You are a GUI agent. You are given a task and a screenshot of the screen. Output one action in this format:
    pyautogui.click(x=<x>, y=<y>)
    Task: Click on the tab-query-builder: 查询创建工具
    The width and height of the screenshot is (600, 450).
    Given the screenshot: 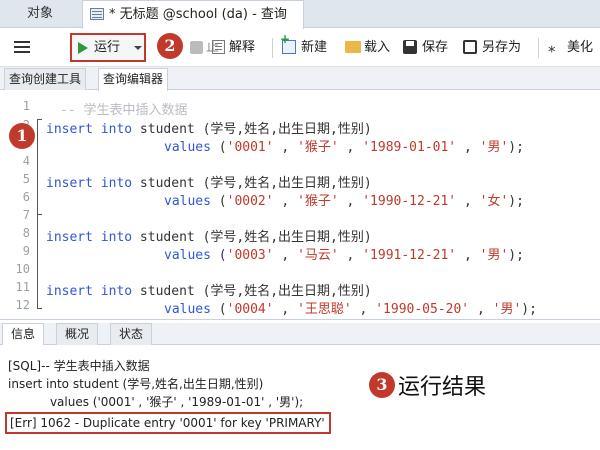 What is the action you would take?
    pyautogui.click(x=45, y=79)
    